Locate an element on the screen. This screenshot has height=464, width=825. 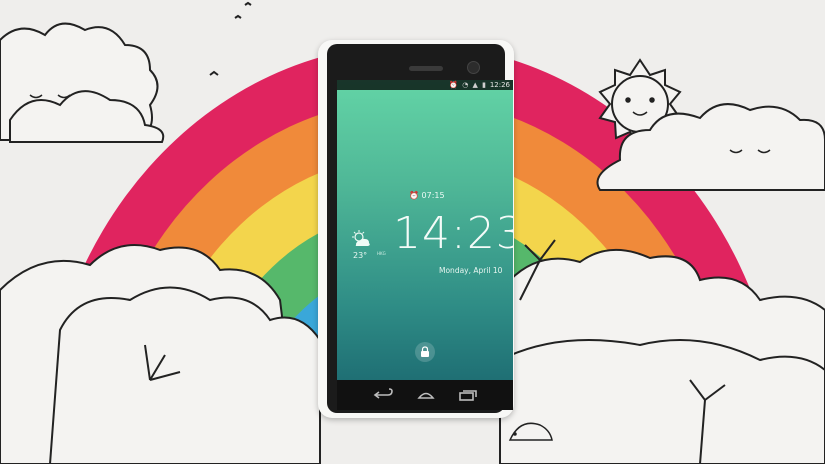
lockscreen-date: Monday, April 10 is located at coordinates (471, 270).